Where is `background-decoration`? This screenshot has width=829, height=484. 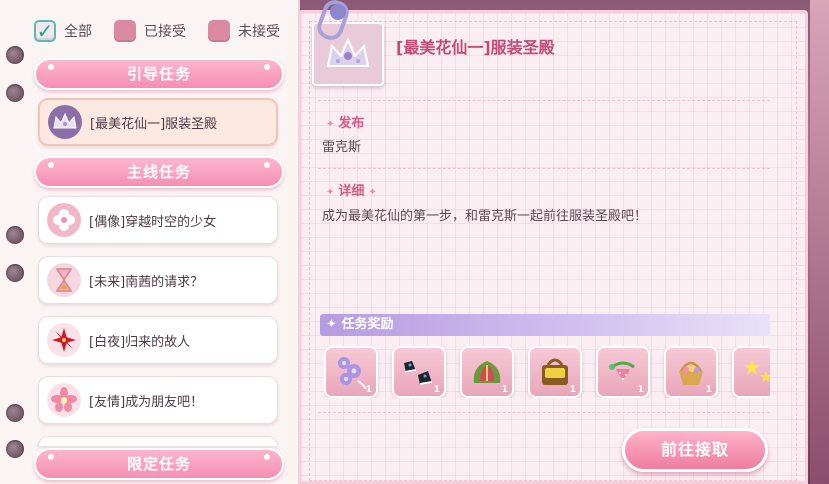 background-decoration is located at coordinates (819, 242).